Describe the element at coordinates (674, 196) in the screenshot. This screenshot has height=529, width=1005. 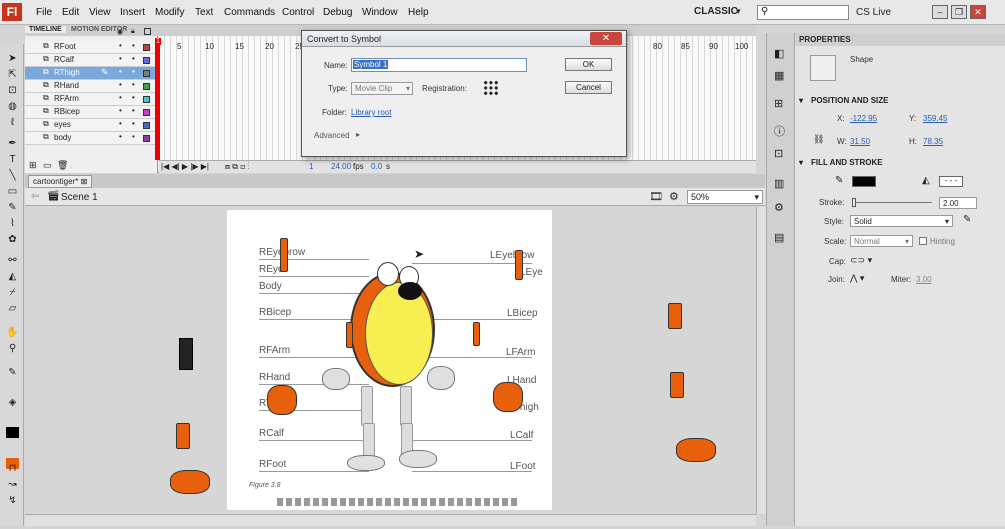
I see `edit-symbols-icon: ⚙` at that location.